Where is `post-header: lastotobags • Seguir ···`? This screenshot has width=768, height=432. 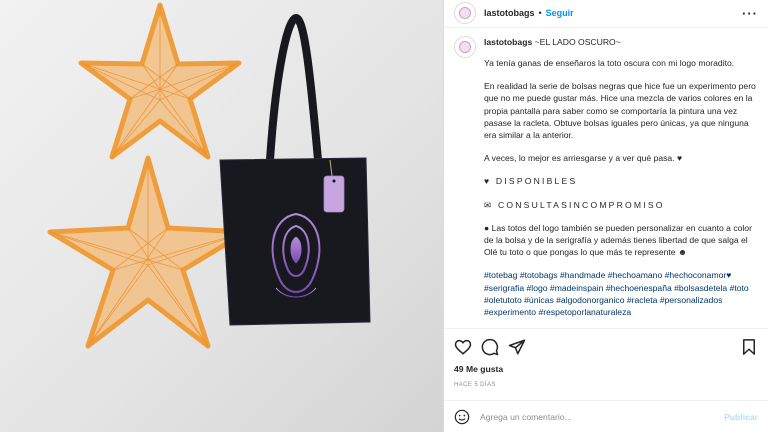
post-header: lastotobags • Seguir ··· is located at coordinates (606, 14).